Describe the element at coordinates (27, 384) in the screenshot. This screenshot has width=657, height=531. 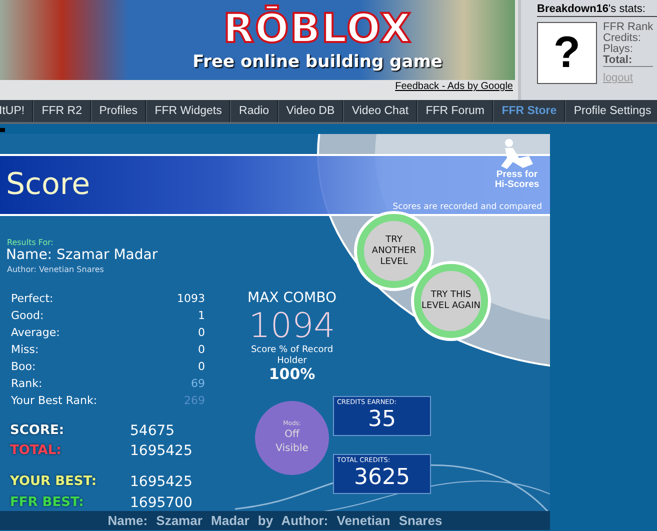
I see `stat-label: Rank:` at that location.